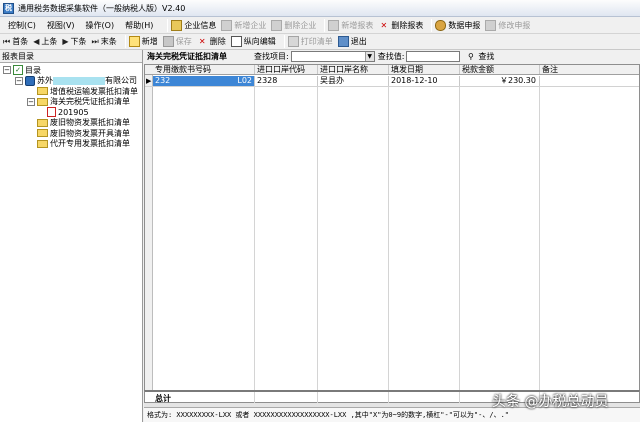  I want to click on first-icon: ⏮, so click(7, 41).